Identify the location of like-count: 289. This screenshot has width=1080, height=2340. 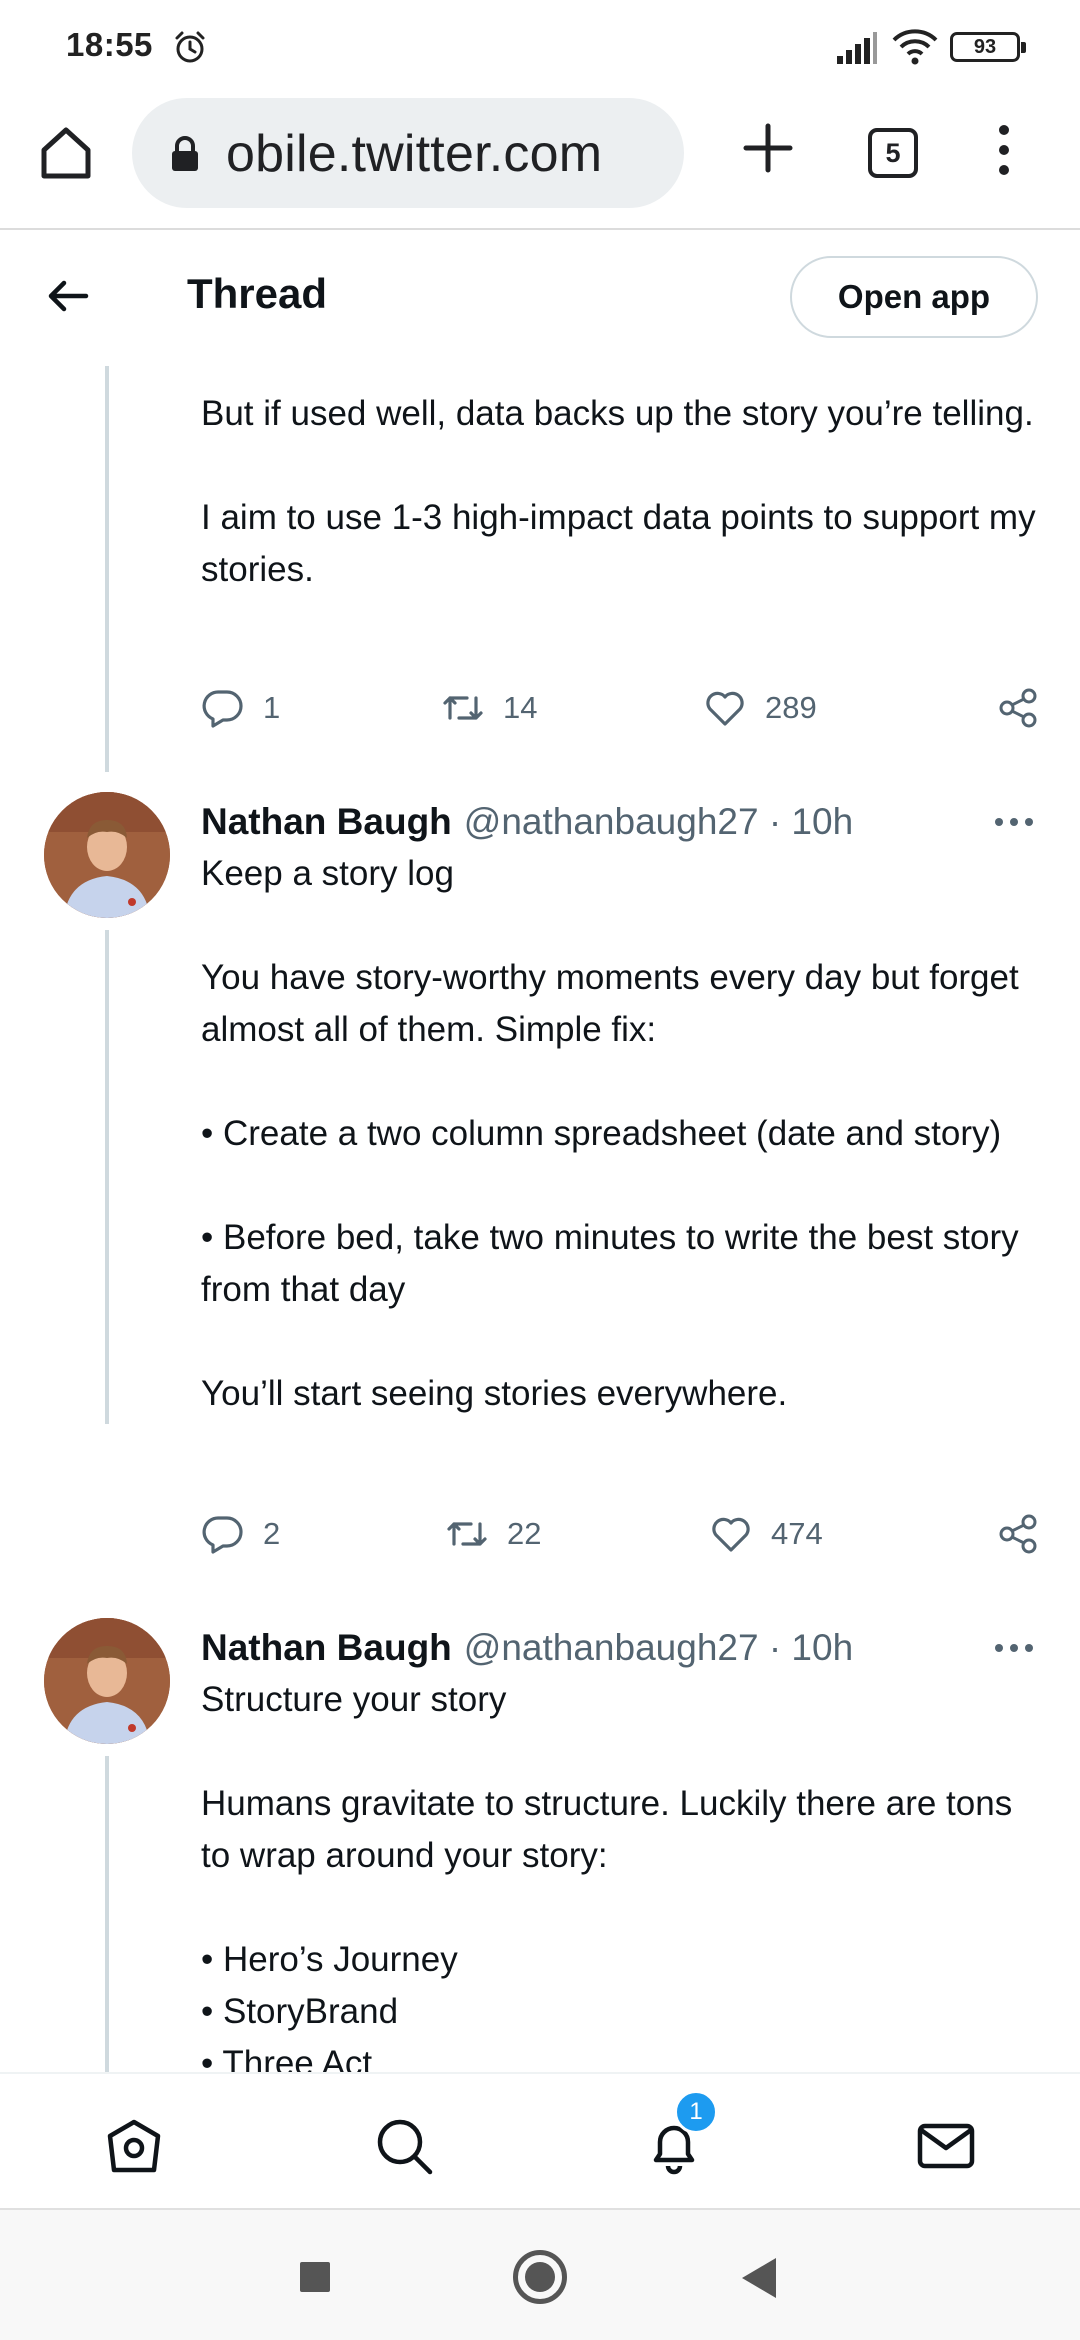
(791, 707).